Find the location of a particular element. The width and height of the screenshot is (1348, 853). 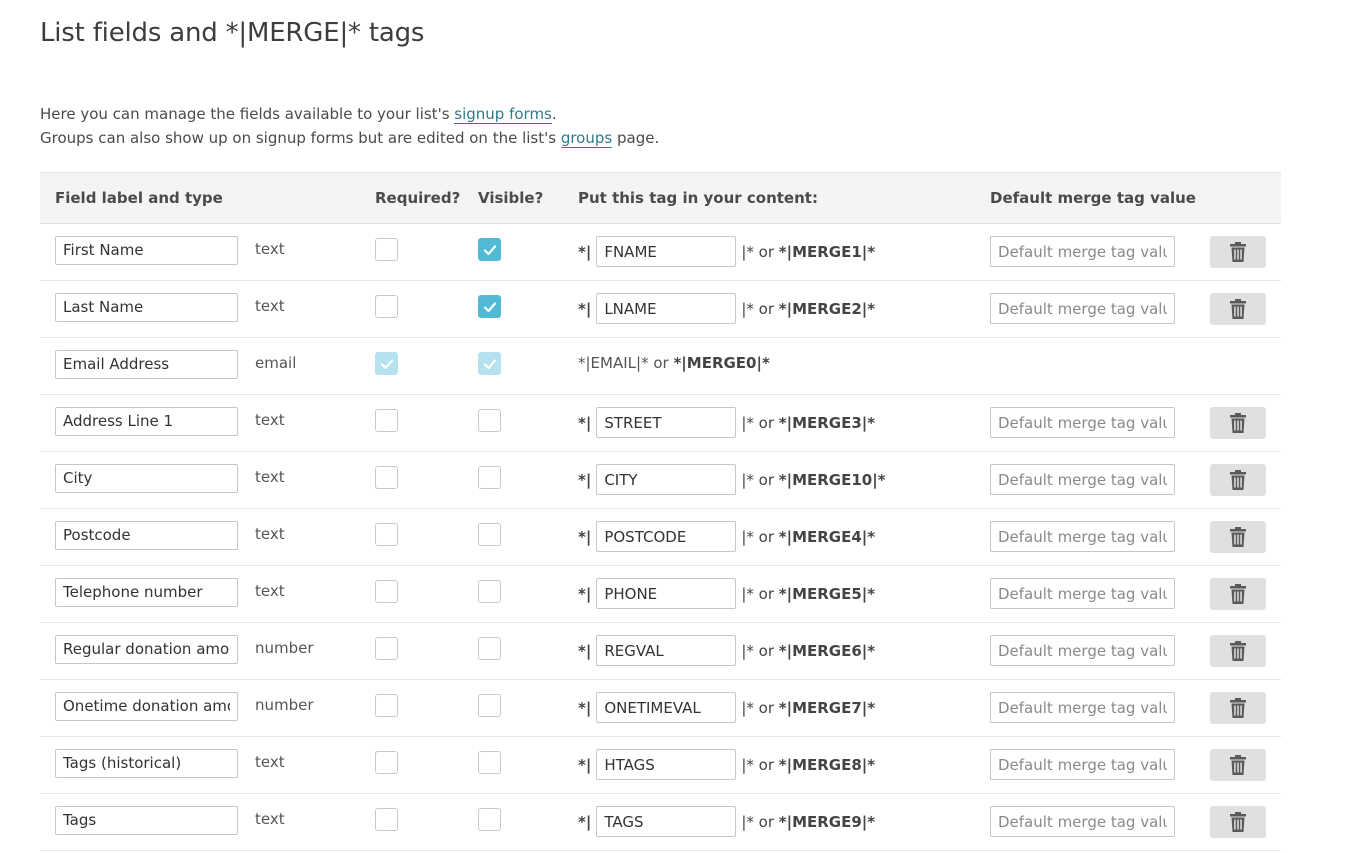

groups-link: groups is located at coordinates (586, 138).